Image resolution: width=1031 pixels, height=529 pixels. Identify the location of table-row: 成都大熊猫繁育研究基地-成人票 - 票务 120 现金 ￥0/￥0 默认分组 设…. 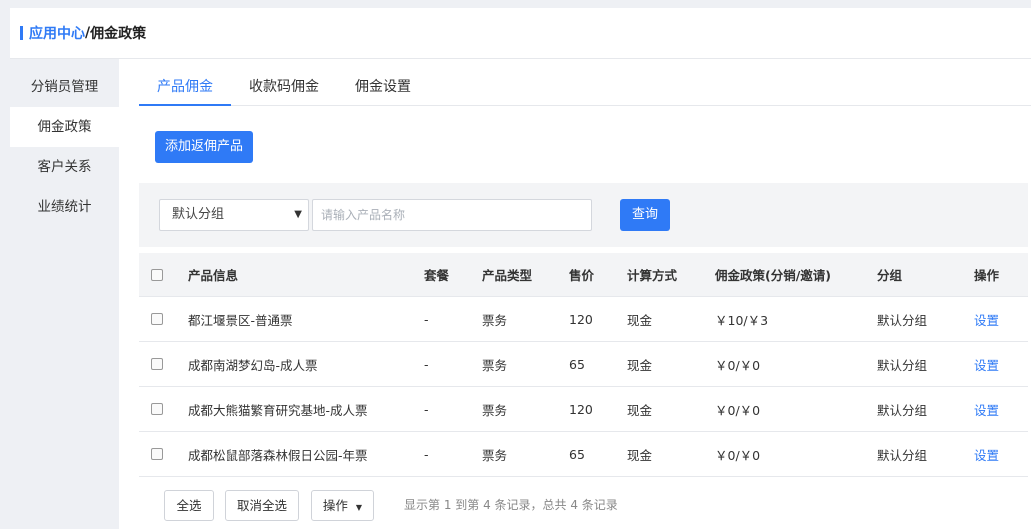
(583, 409).